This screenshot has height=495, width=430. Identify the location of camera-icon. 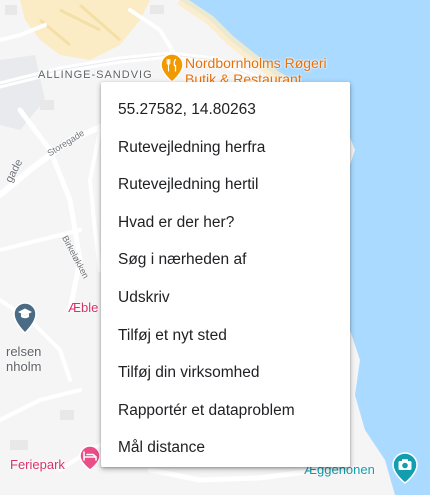
(405, 468).